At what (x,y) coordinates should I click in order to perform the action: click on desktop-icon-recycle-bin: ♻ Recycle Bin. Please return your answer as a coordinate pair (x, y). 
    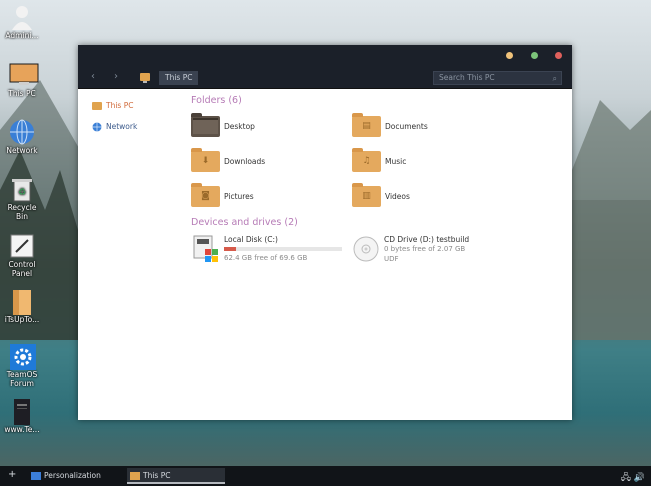
    Looking at the image, I should click on (22, 198).